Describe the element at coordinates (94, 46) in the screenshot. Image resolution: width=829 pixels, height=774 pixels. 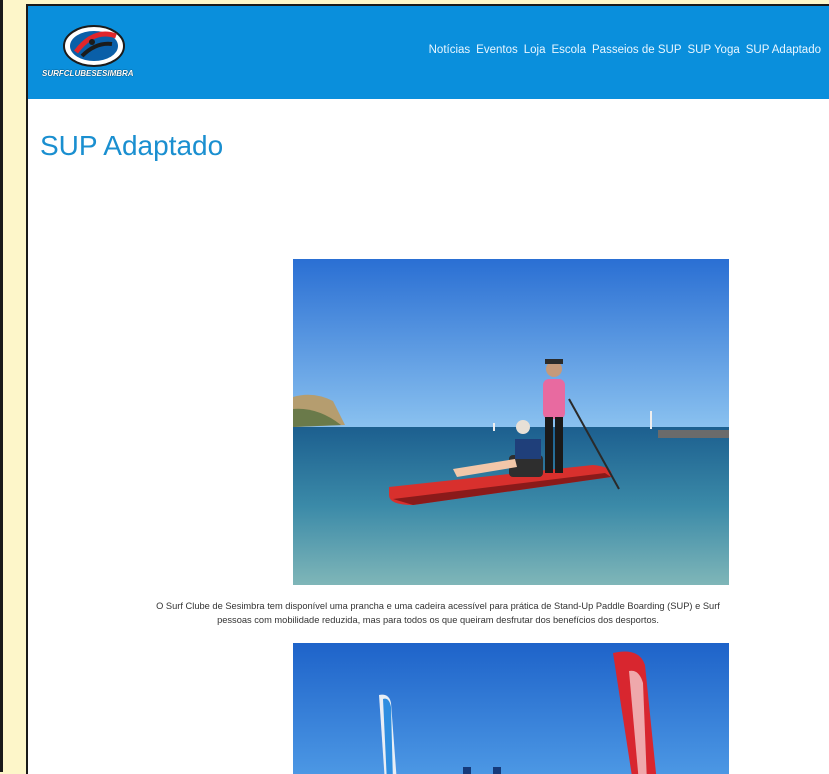
I see `logo-emblem-icon` at that location.